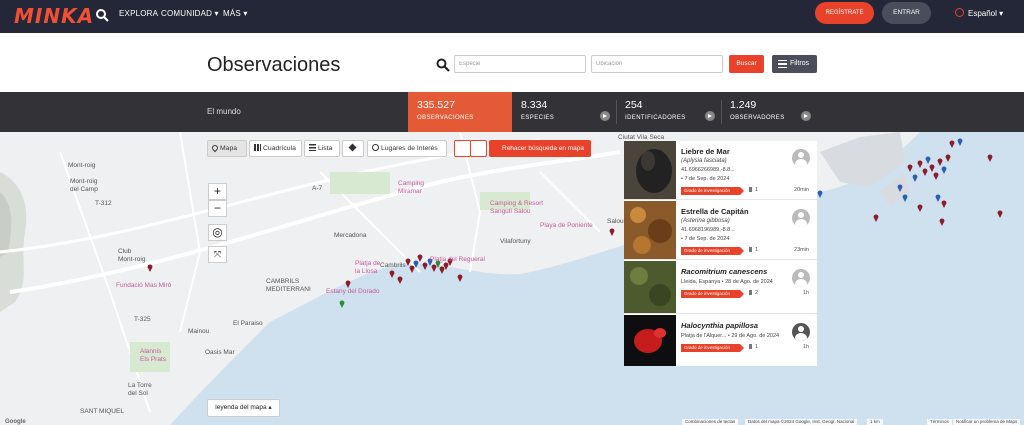 This screenshot has width=1024, height=425. I want to click on enter-button: ENTRAR, so click(906, 13).